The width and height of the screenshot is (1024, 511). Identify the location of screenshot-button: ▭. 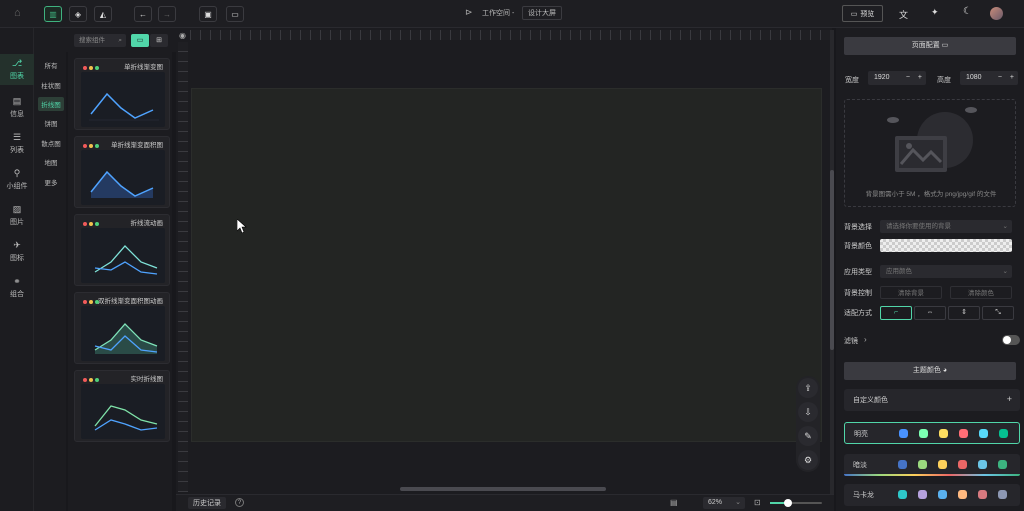
(235, 14).